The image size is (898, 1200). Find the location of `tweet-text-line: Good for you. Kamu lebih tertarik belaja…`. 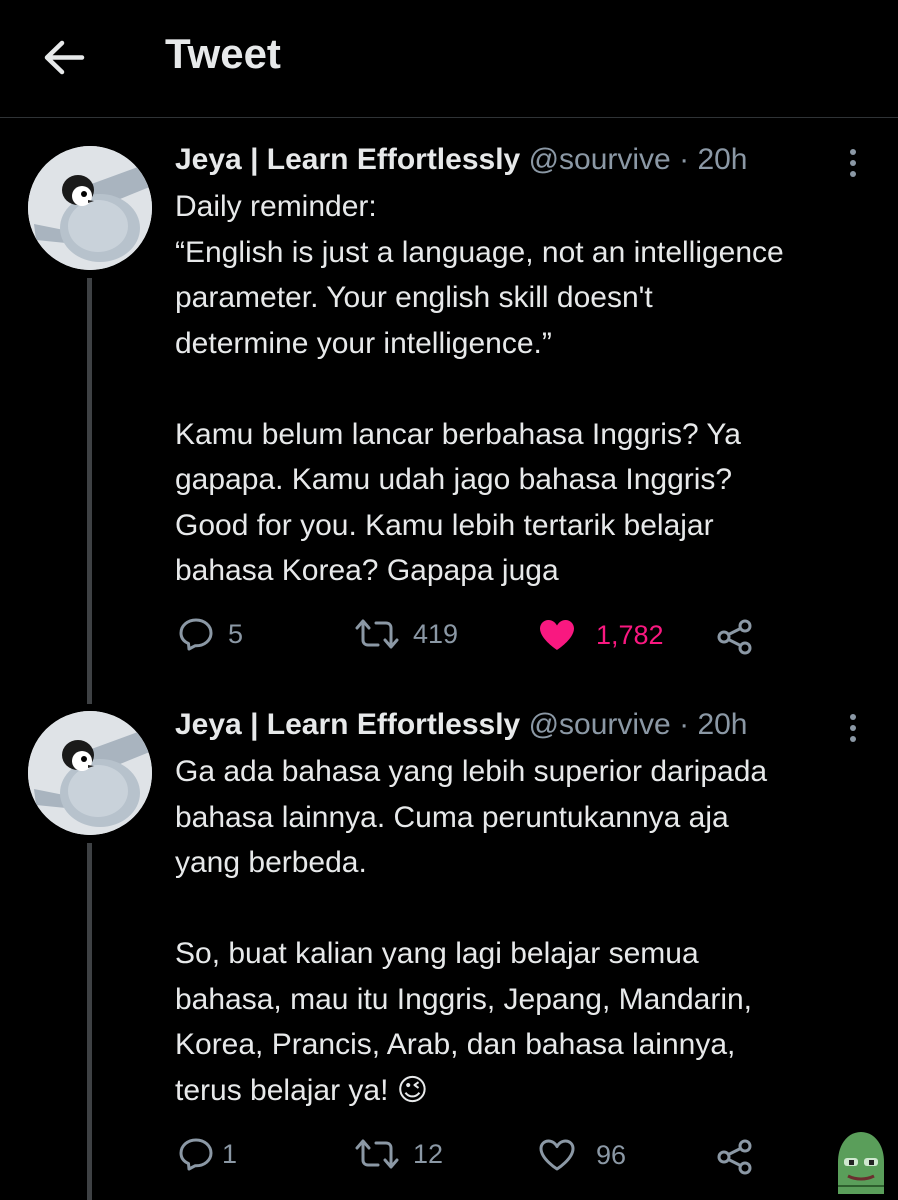

tweet-text-line: Good for you. Kamu lebih tertarik belaja… is located at coordinates (444, 525).